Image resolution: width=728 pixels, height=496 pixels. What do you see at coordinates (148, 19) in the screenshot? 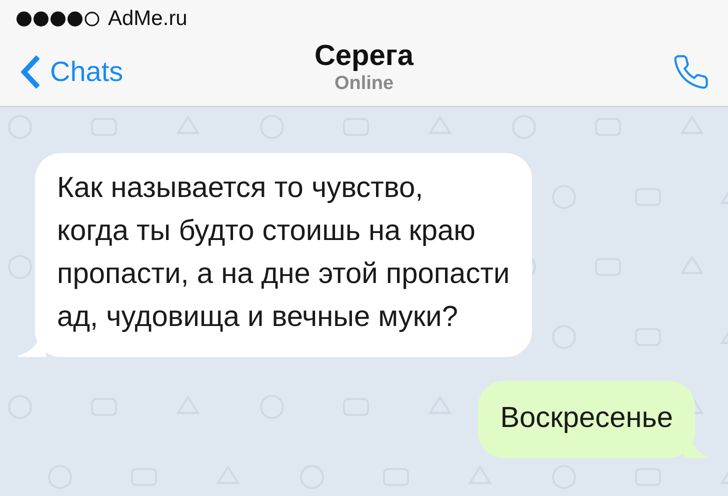
I see `carrier-name: AdMe.ru` at bounding box center [148, 19].